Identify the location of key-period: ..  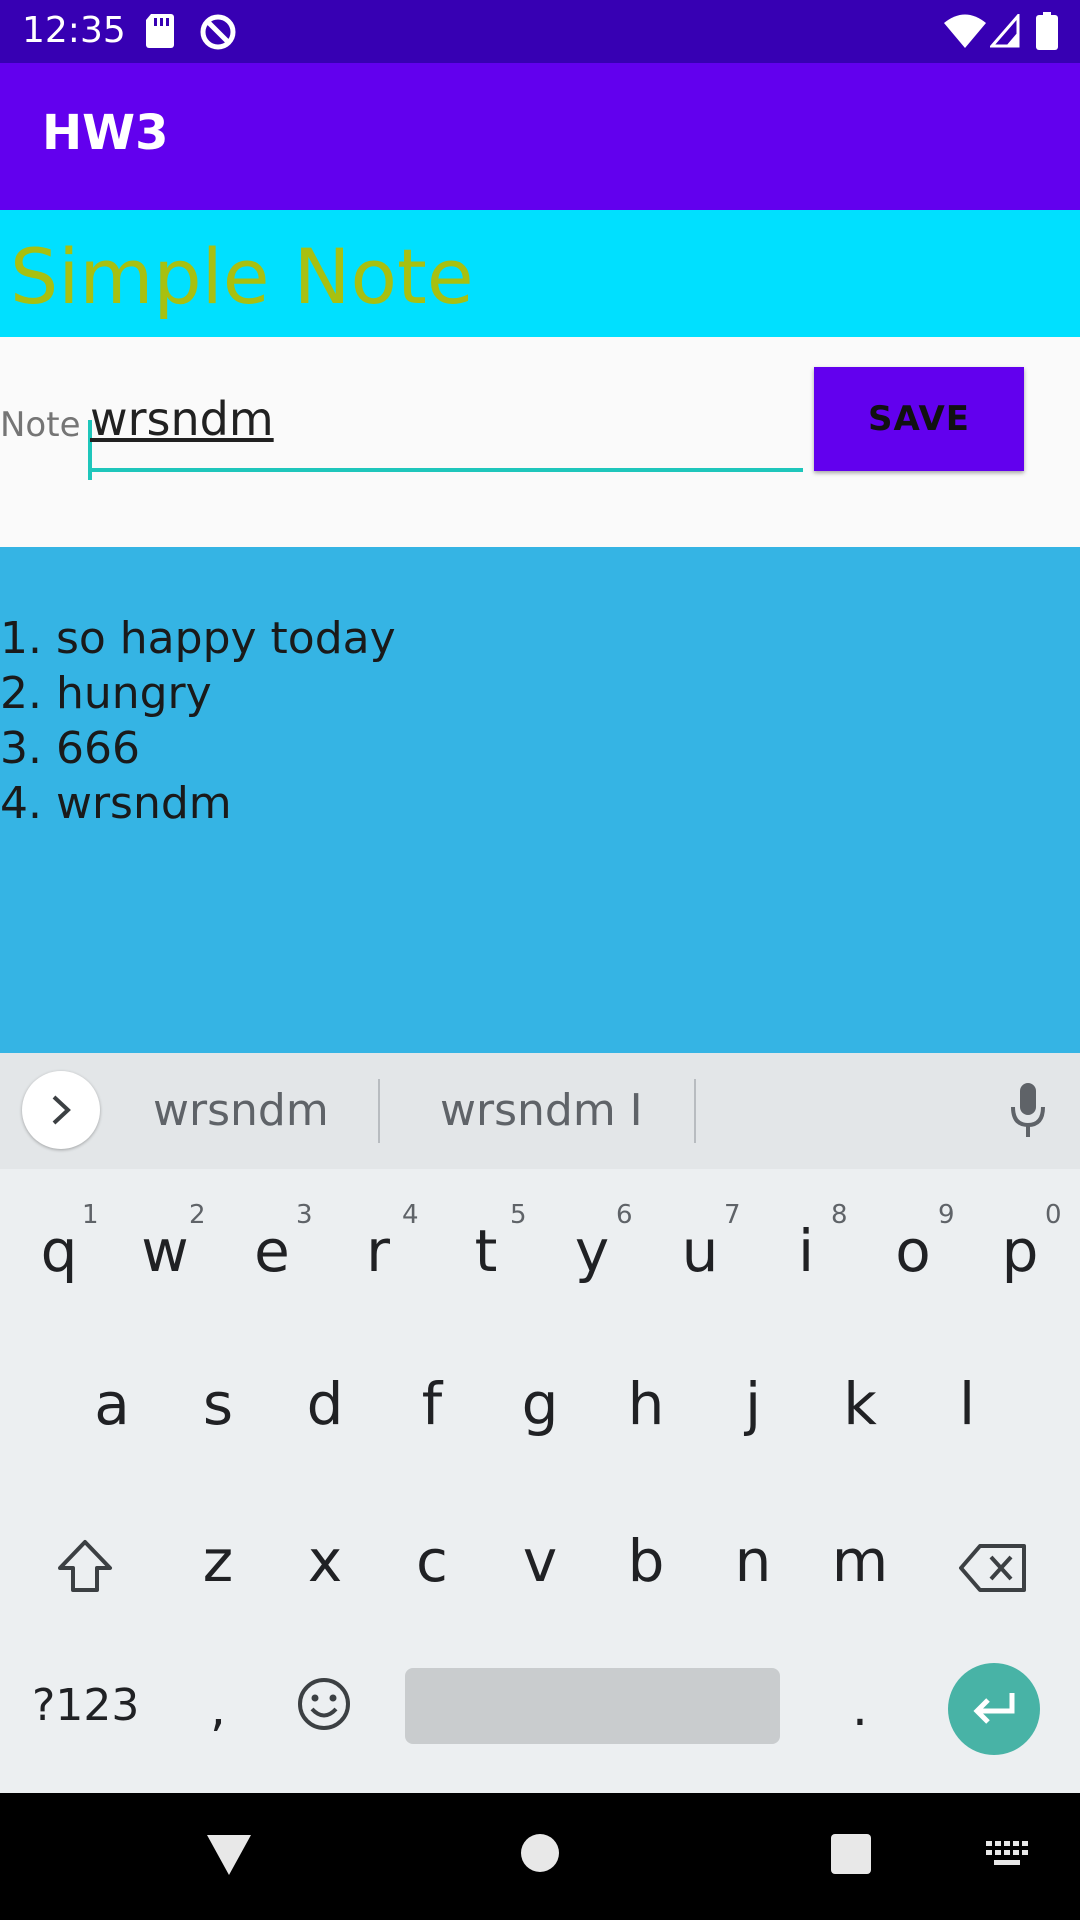
(860, 1708).